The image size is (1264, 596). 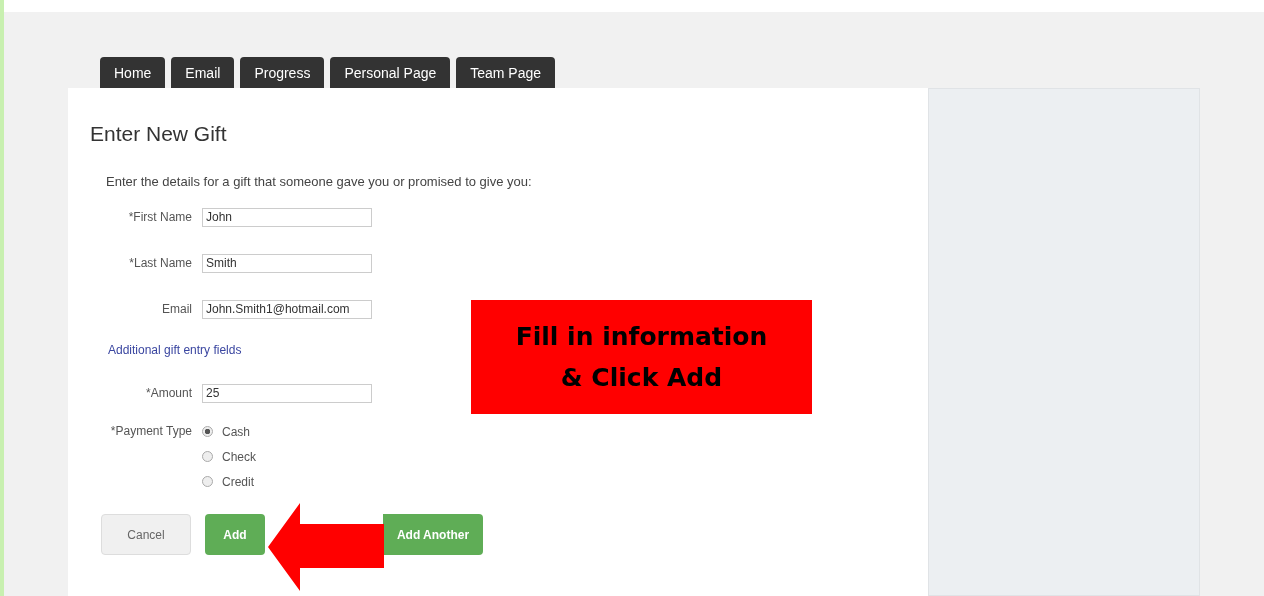 I want to click on radio-label: Check, so click(x=239, y=456).